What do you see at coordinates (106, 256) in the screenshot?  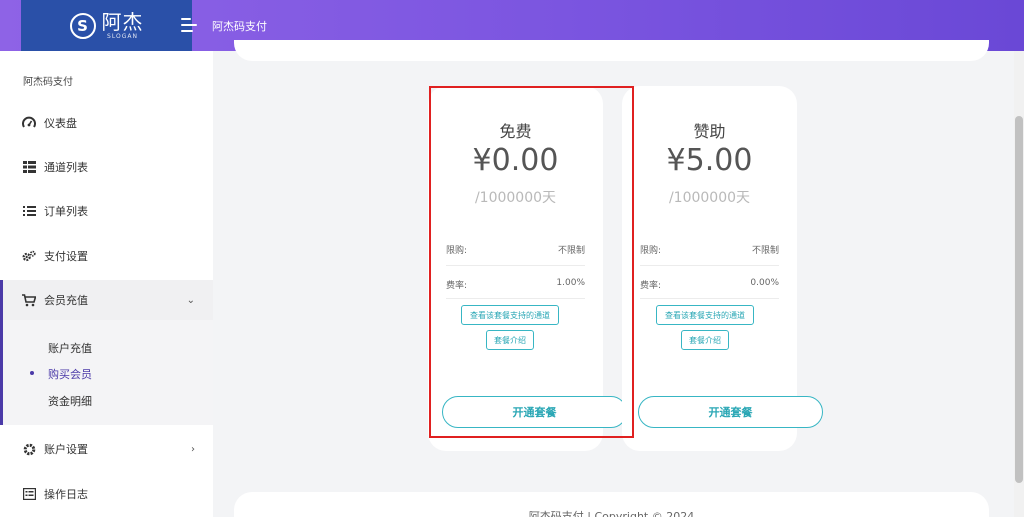 I see `sidebar-item-payment-settings: 支付设置` at bounding box center [106, 256].